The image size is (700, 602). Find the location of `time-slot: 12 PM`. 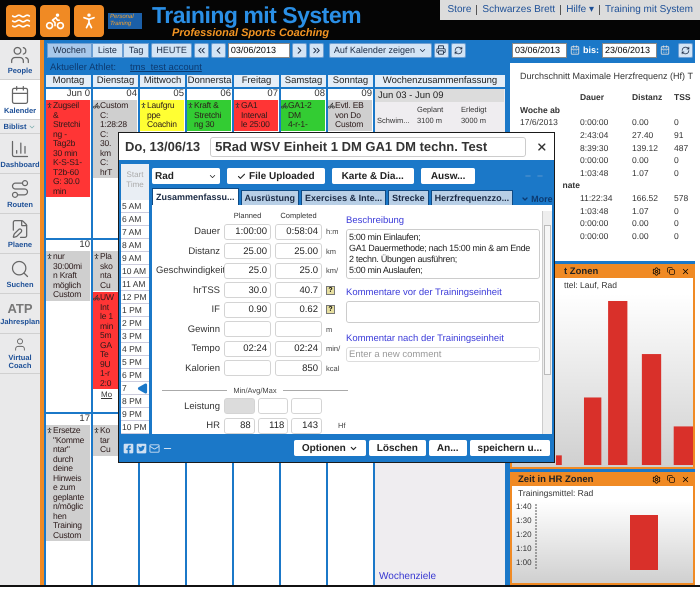

time-slot: 12 PM is located at coordinates (135, 297).